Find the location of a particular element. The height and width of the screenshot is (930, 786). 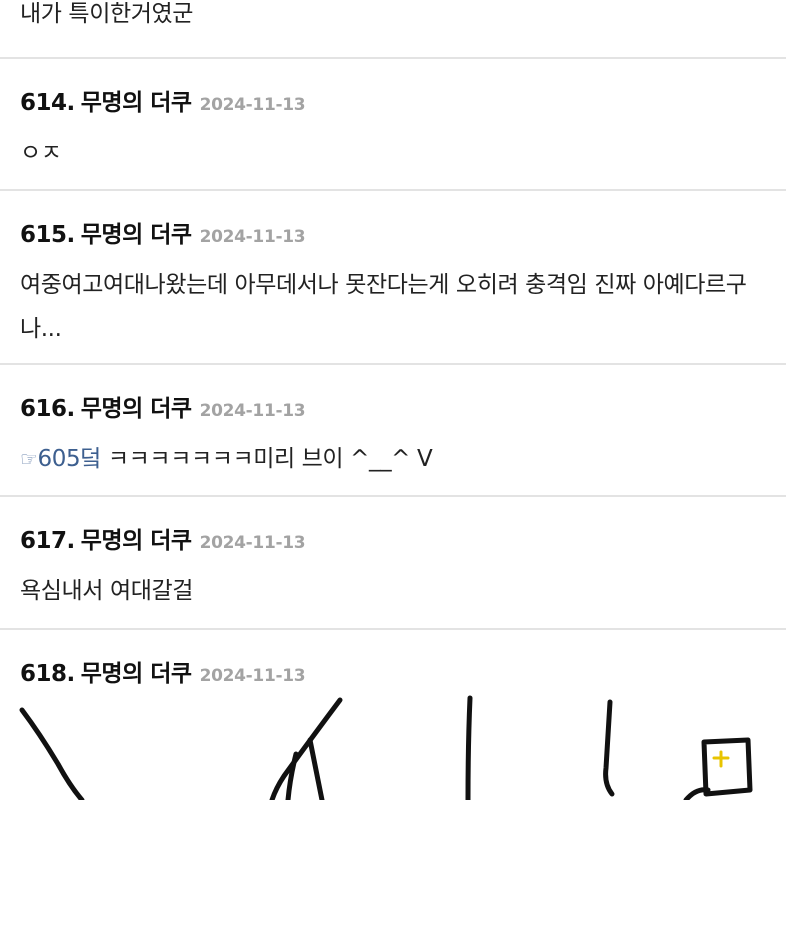

comment-header: 616. 무명의 더쿠 2024-11-13 is located at coordinates (163, 409).